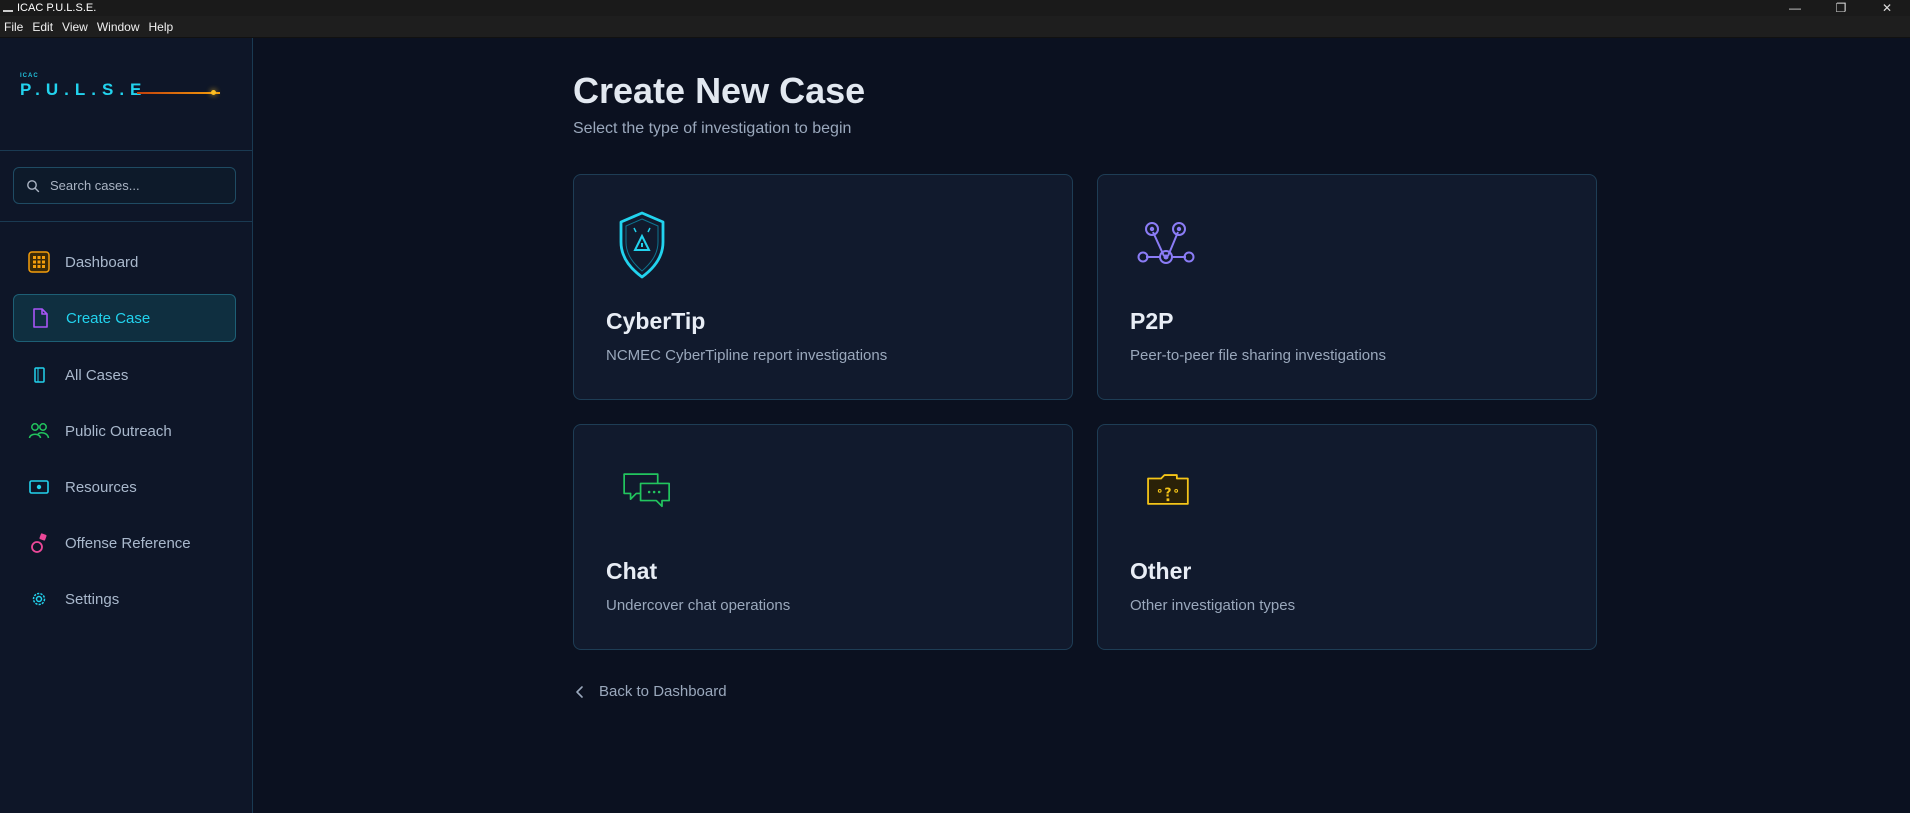 This screenshot has width=1910, height=813. Describe the element at coordinates (118, 431) in the screenshot. I see `sidebar-item-label: Public Outreach` at that location.